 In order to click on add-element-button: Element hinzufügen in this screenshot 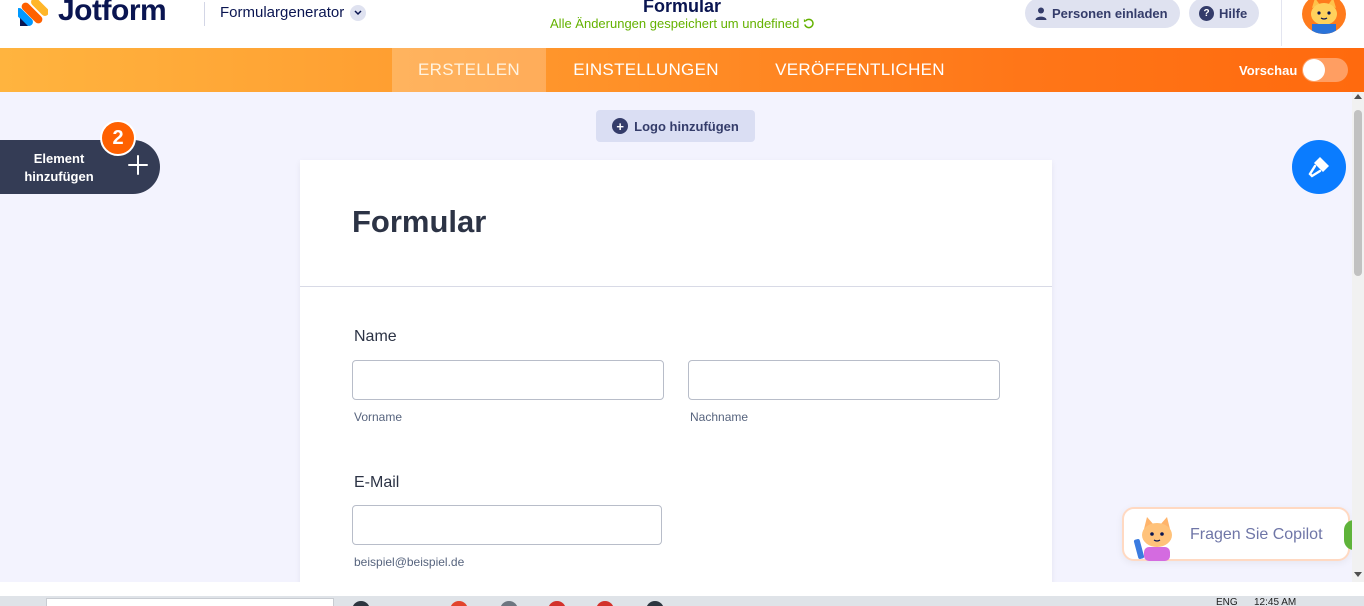, I will do `click(80, 167)`.